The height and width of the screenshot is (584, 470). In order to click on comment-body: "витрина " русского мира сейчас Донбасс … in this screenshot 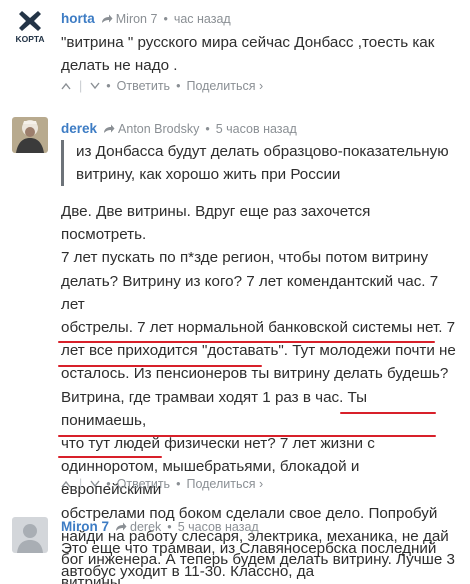, I will do `click(258, 54)`.